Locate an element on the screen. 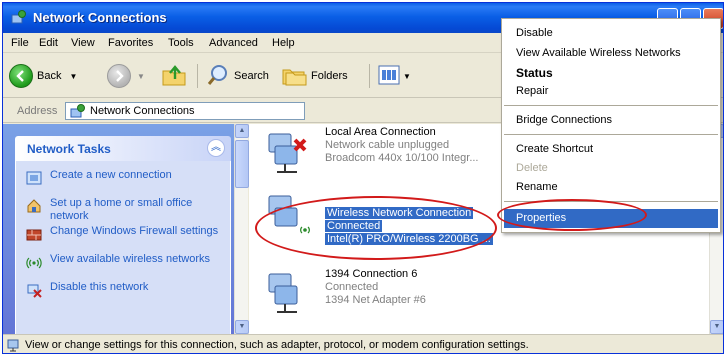 The height and width of the screenshot is (356, 726). wireless-icon is located at coordinates (34, 262).